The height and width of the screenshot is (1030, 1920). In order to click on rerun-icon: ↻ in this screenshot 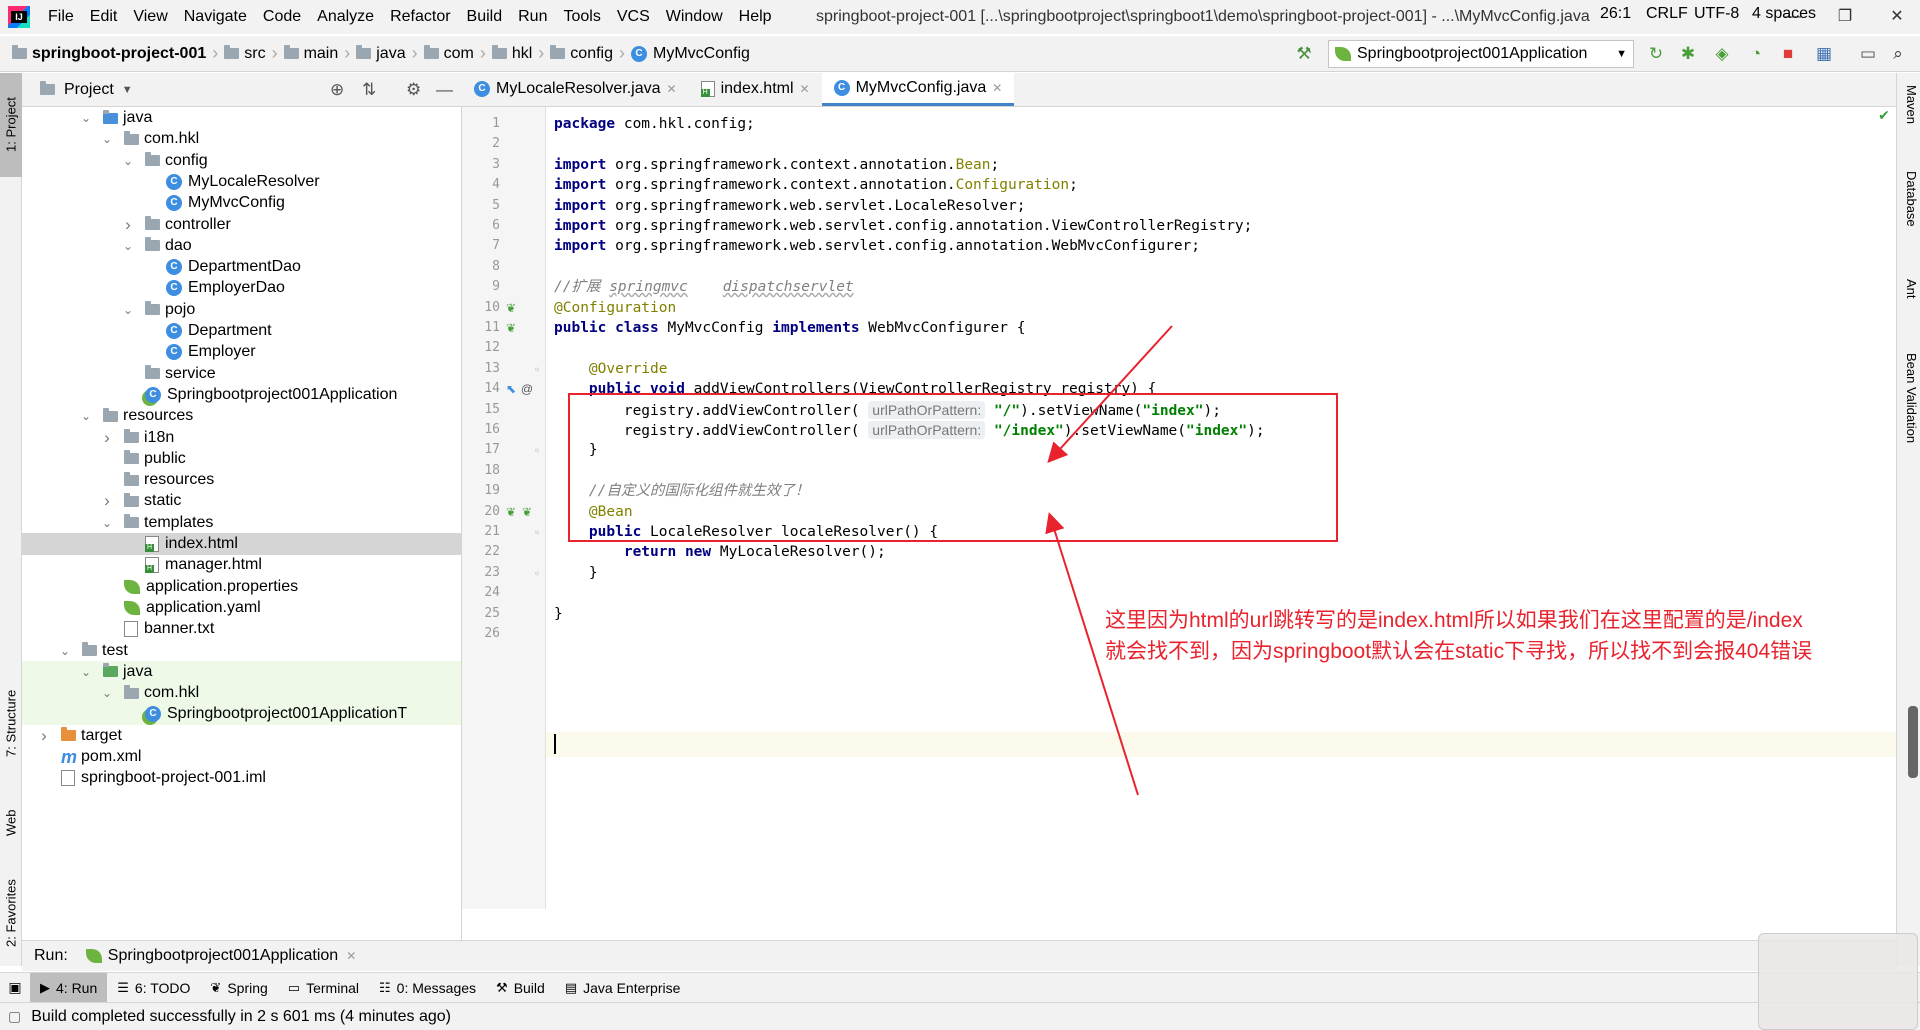, I will do `click(1656, 54)`.